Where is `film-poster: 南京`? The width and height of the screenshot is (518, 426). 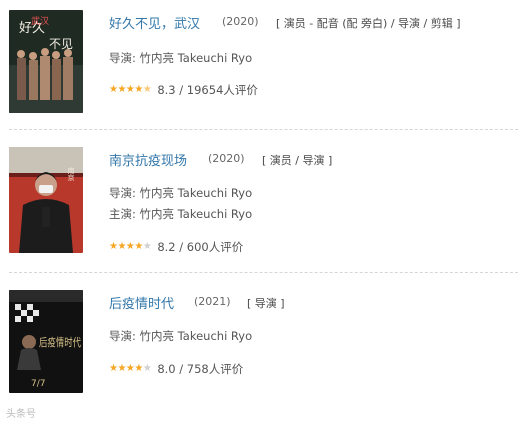
film-poster: 南京 is located at coordinates (46, 200).